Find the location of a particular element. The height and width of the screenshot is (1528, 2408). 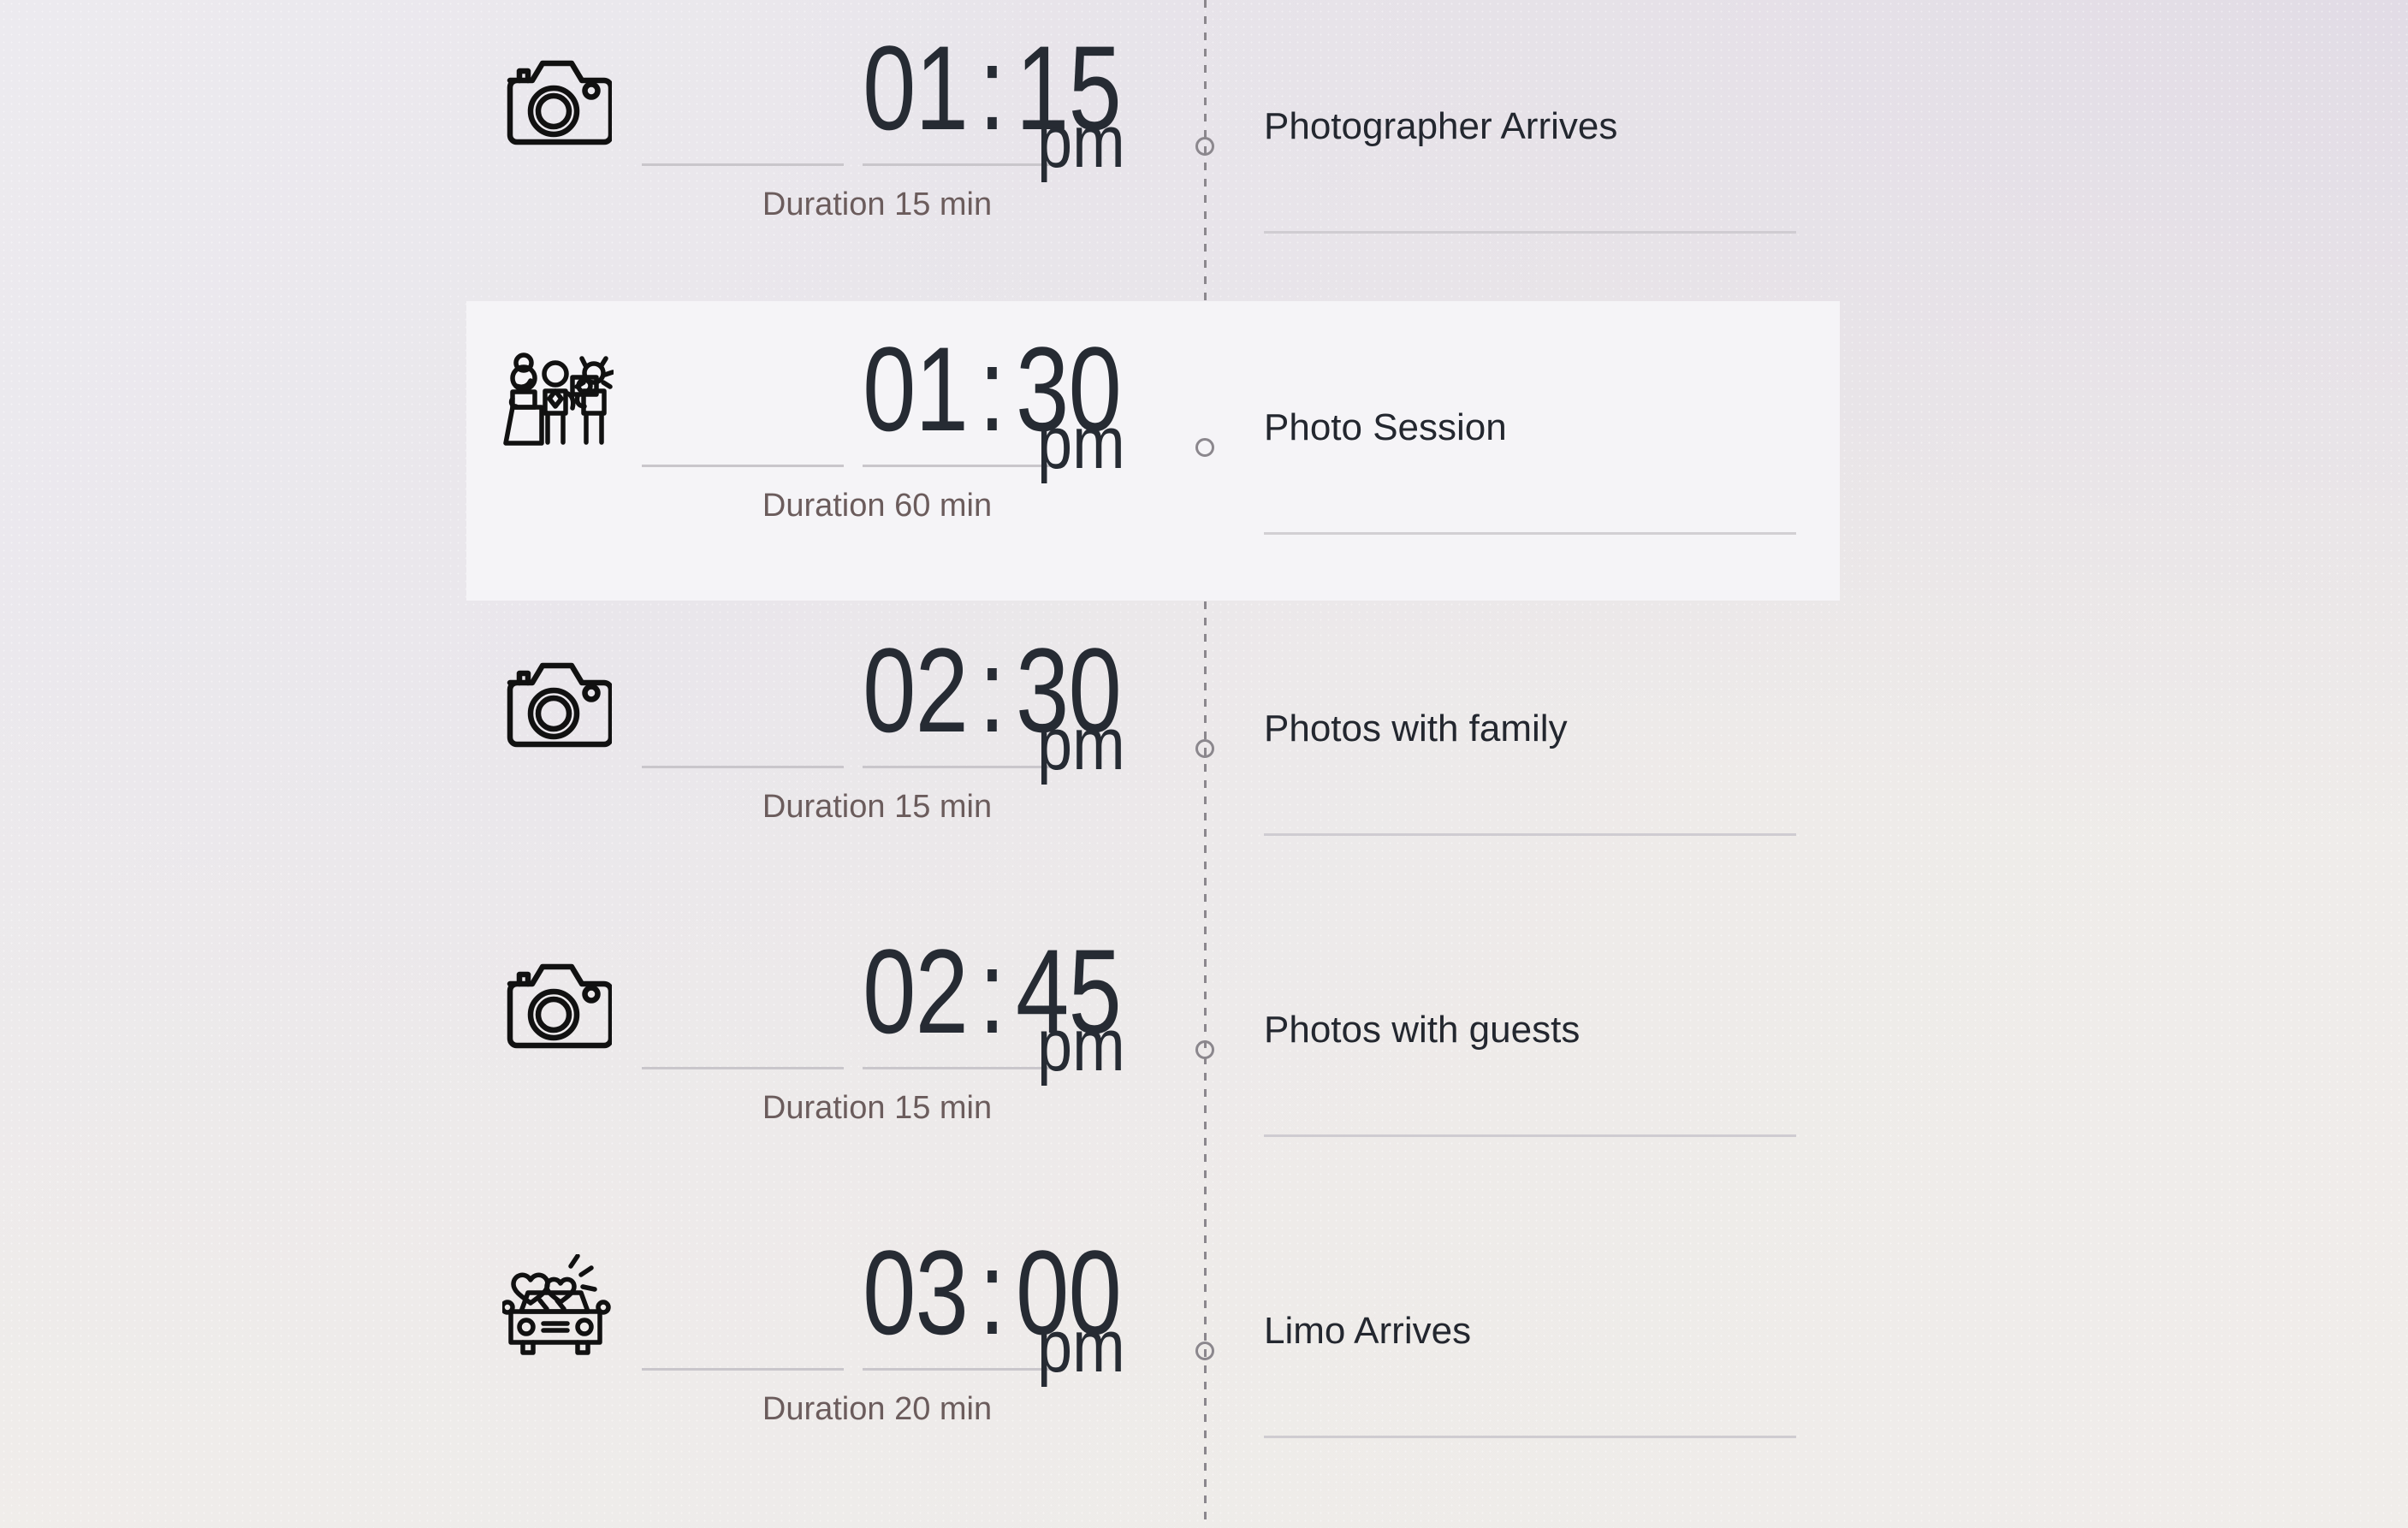

time-hour: 03 is located at coordinates (916, 1293).